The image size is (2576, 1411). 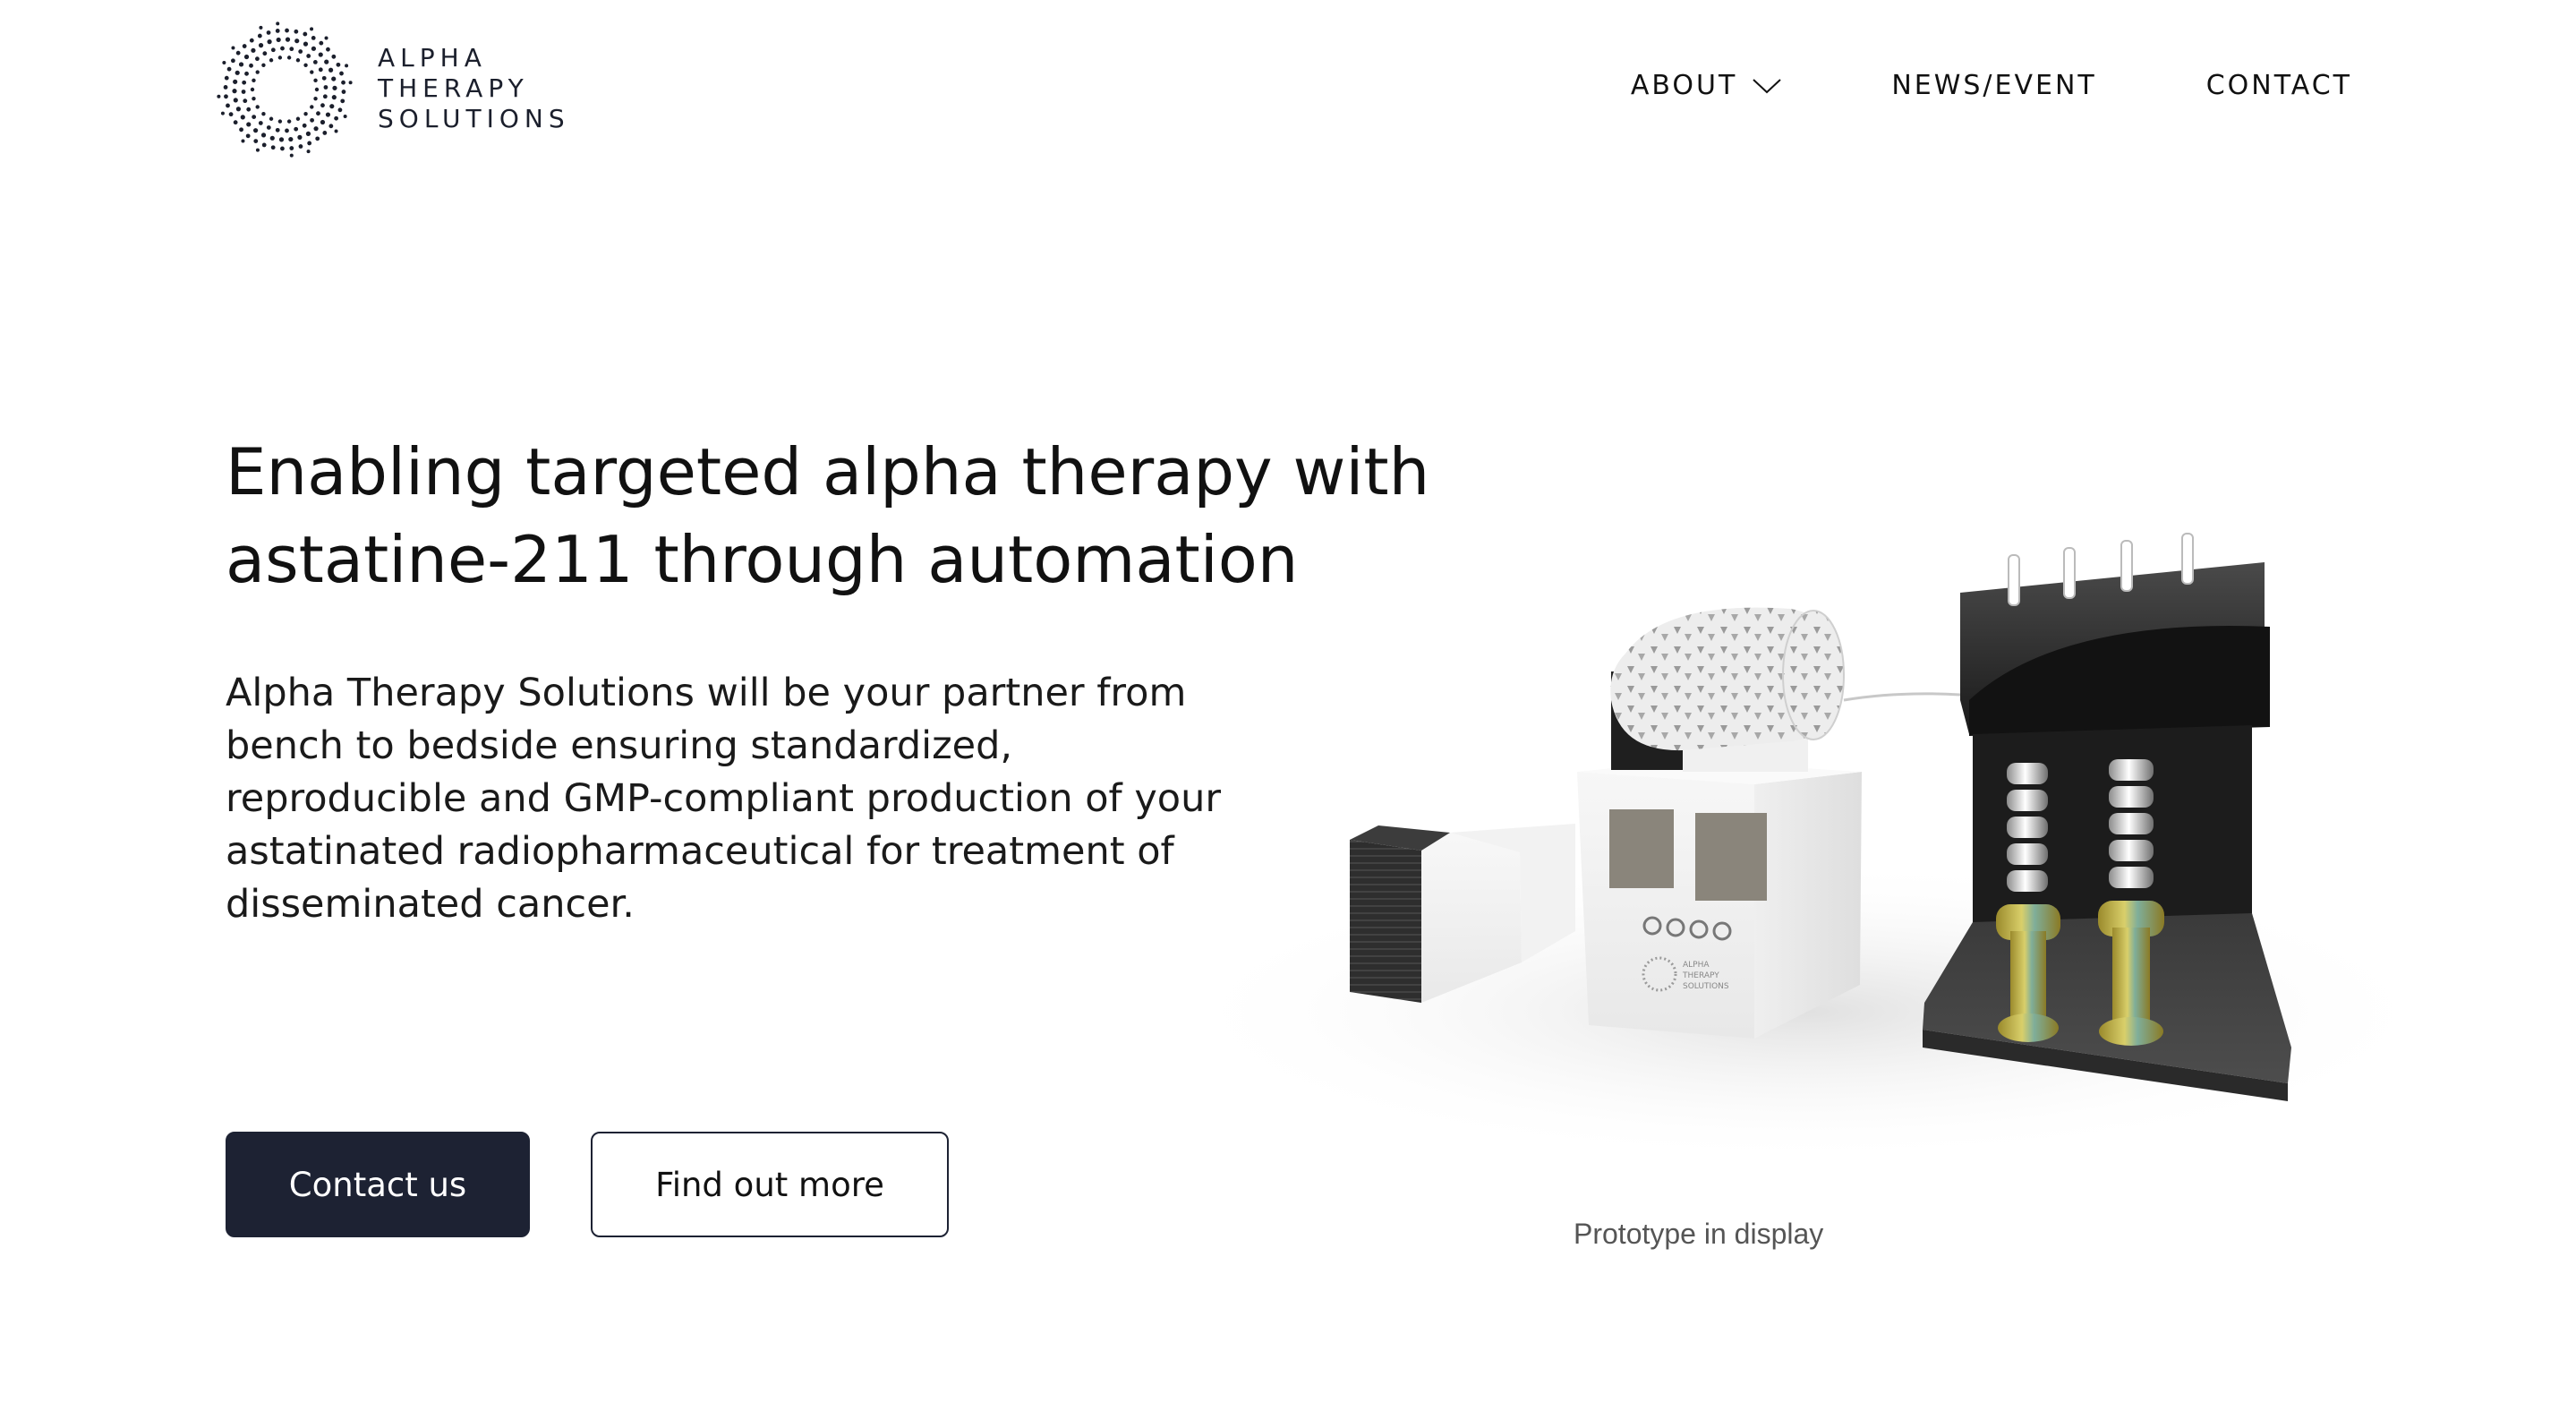 I want to click on nav-contact: CONTACT, so click(x=2279, y=85).